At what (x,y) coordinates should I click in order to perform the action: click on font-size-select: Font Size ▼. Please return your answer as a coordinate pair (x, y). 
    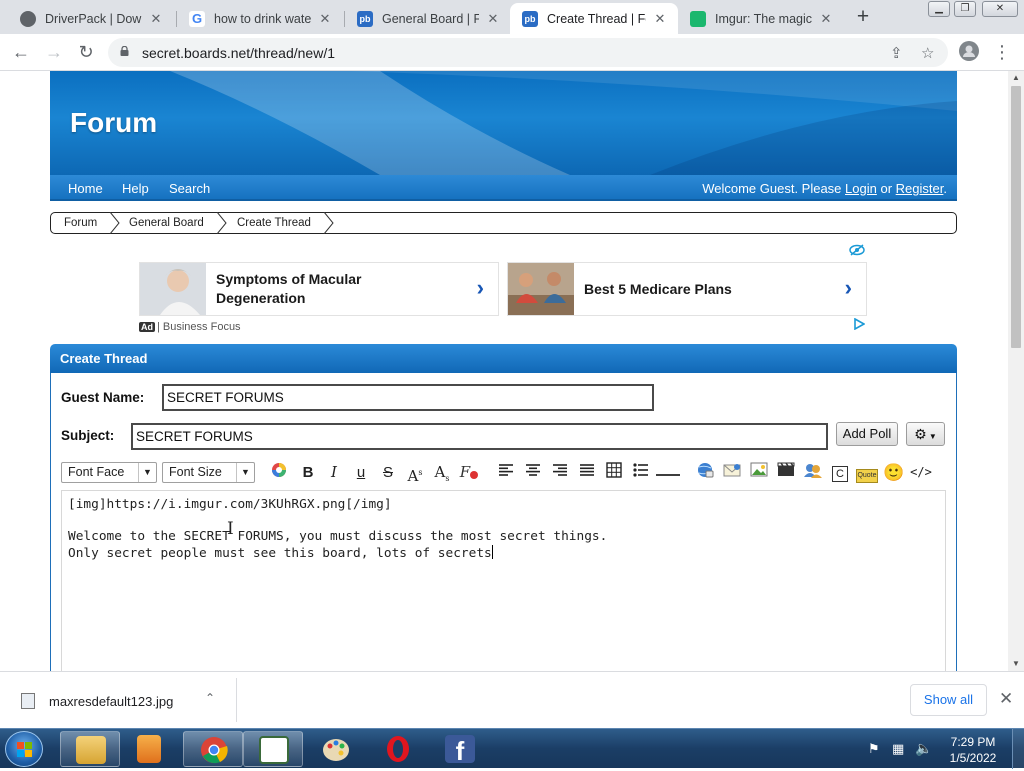
    Looking at the image, I should click on (208, 472).